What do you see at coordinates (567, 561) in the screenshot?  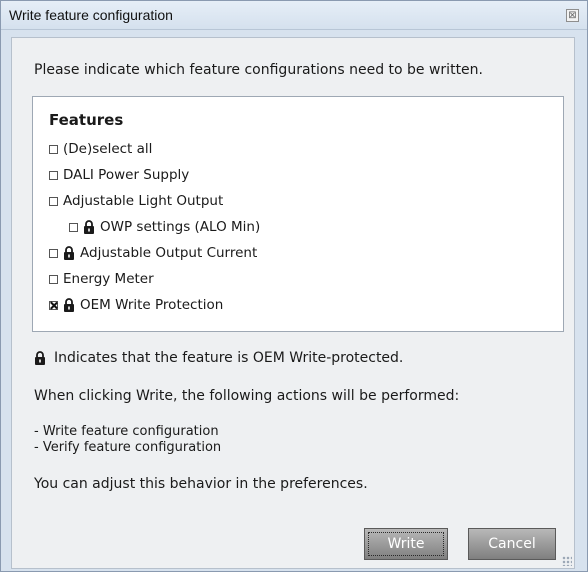 I see `resize-grip` at bounding box center [567, 561].